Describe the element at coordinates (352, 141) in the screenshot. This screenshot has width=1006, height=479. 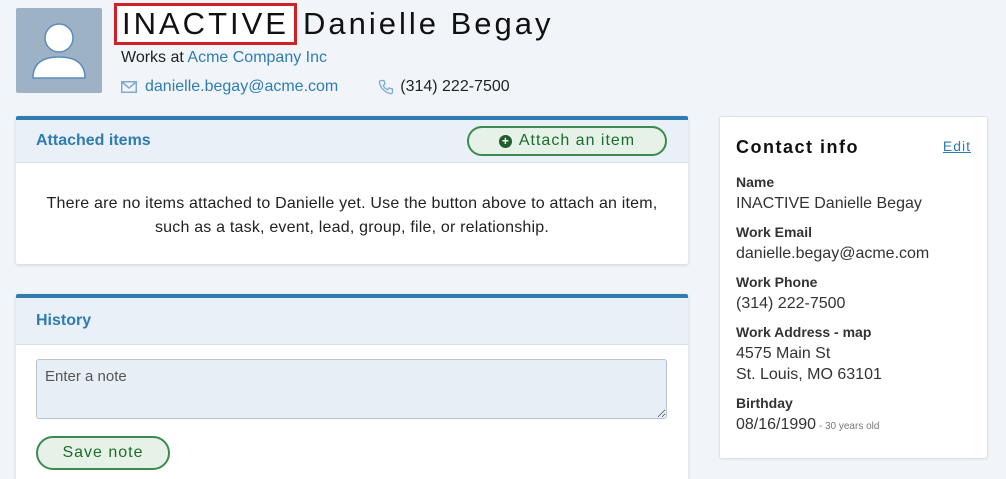
I see `attached-items-header: Attached items + Attach an item` at that location.